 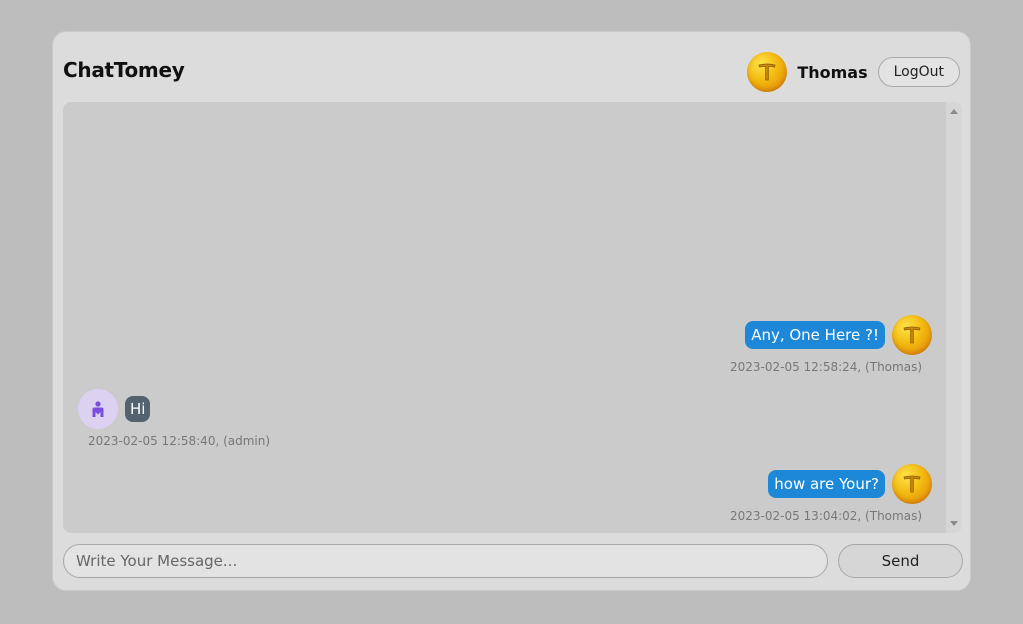 I want to click on user-area: Thomas LogOut, so click(x=853, y=72).